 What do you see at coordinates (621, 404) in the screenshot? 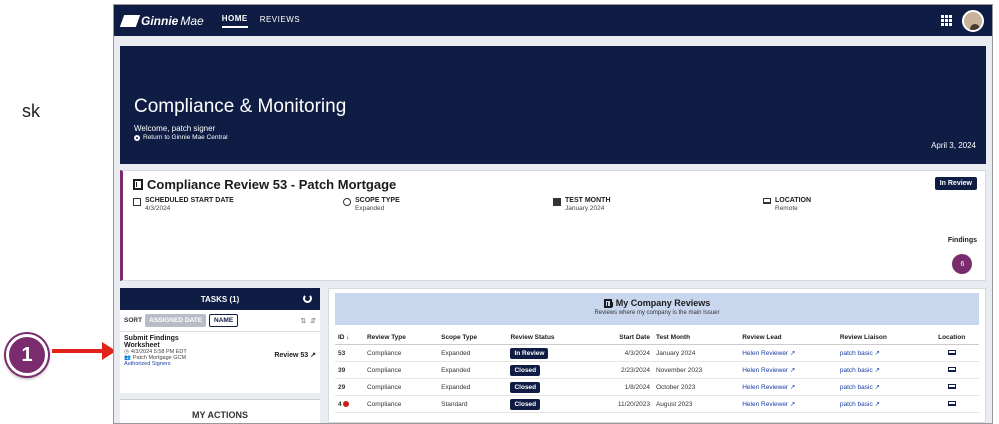
I see `cell-start-date: 11/20/2023` at bounding box center [621, 404].